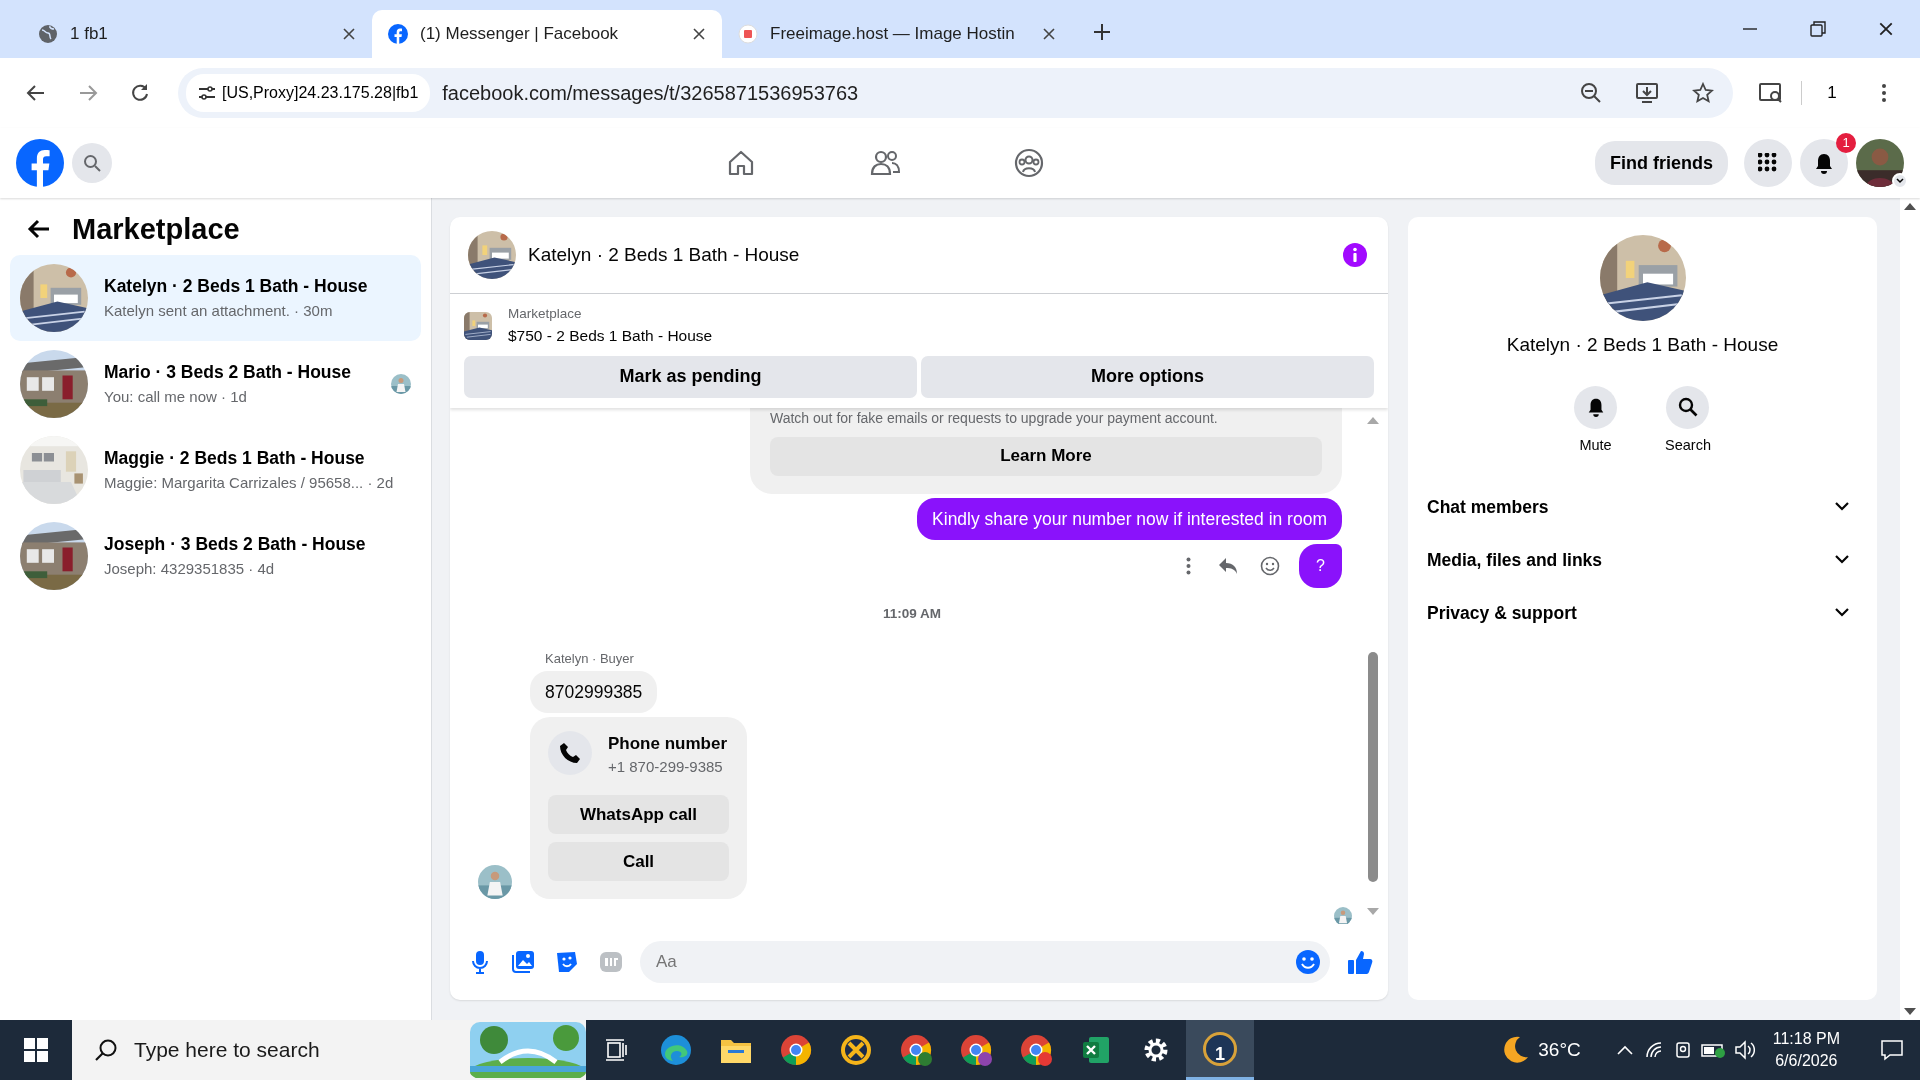 The image size is (1920, 1080). I want to click on browser-tab: Freeimage.host — Image Hostin, so click(897, 34).